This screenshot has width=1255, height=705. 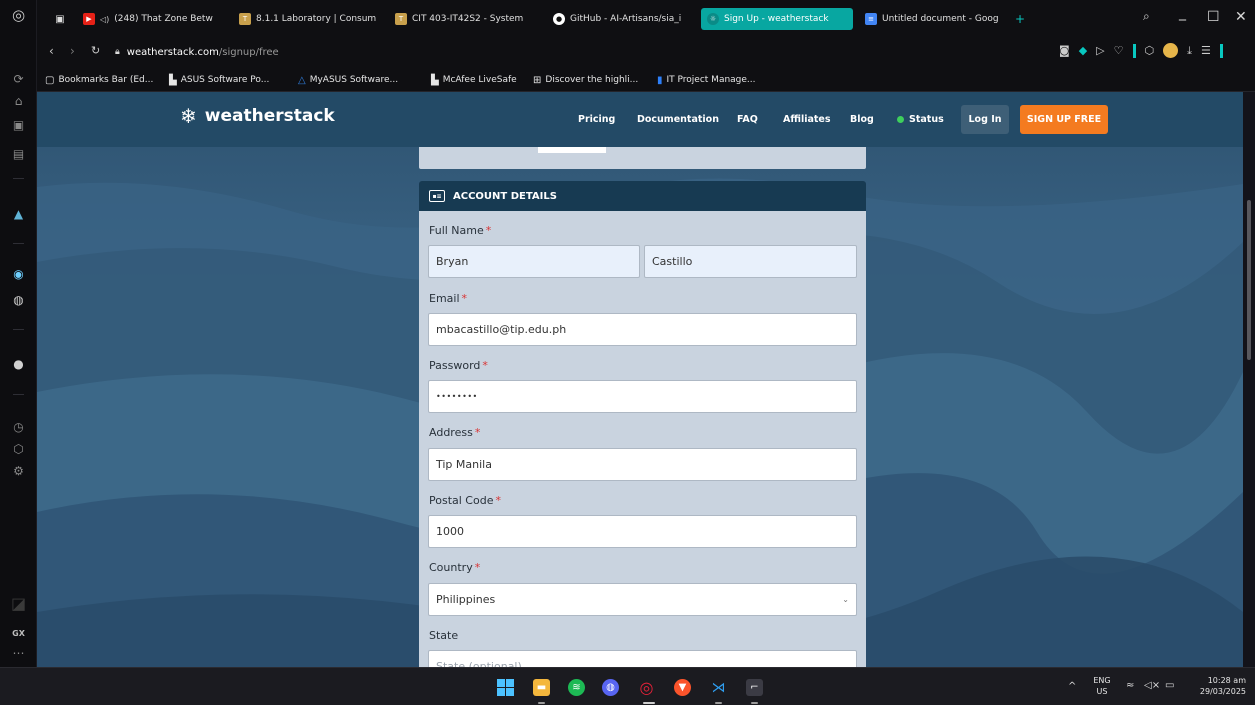 What do you see at coordinates (1102, 686) in the screenshot?
I see `language-indicator: ENG US` at bounding box center [1102, 686].